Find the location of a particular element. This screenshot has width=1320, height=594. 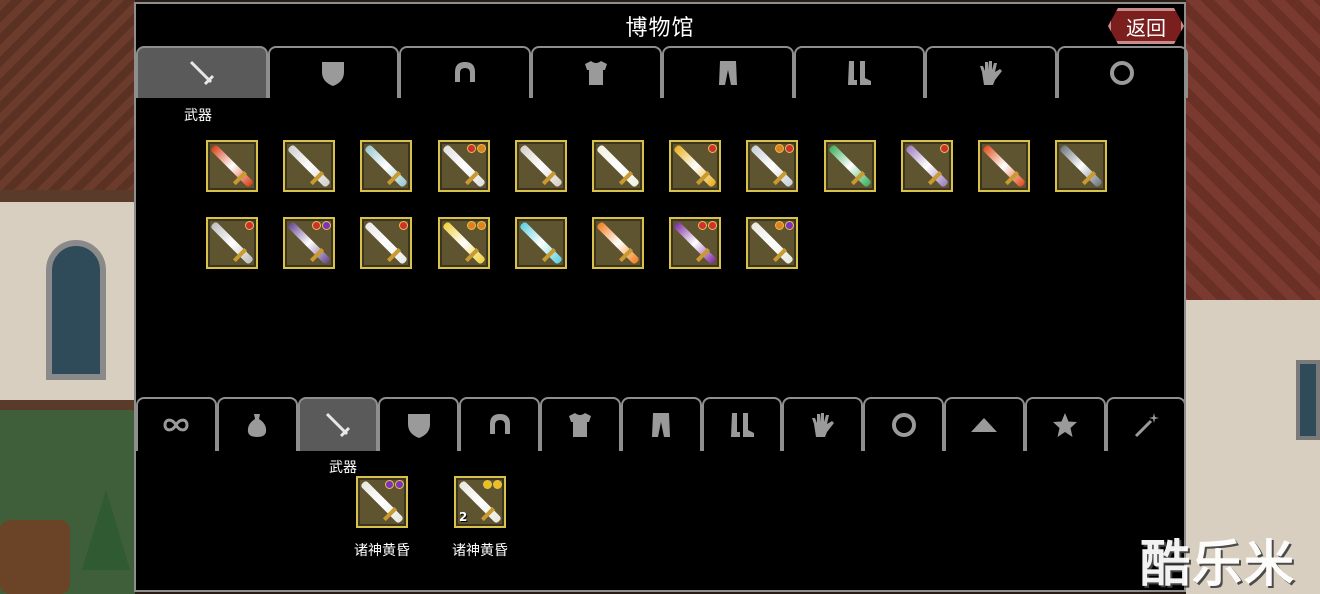

item-slot-inventory is located at coordinates (382, 502).